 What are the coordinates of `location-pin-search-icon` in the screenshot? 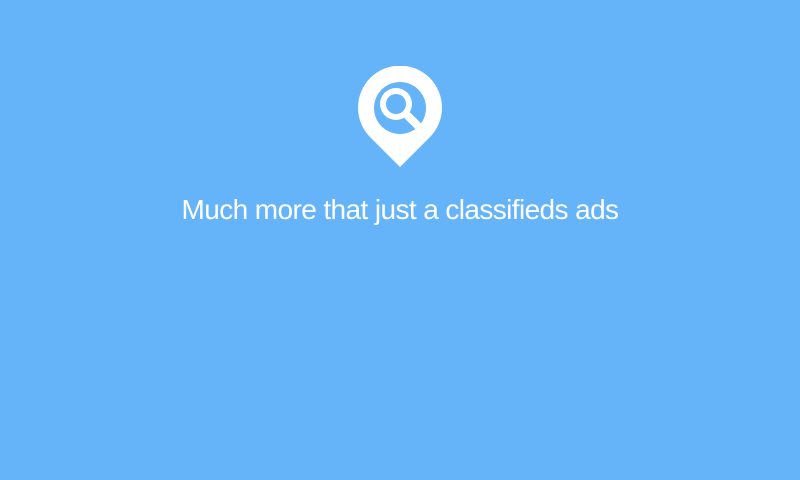 It's located at (400, 116).